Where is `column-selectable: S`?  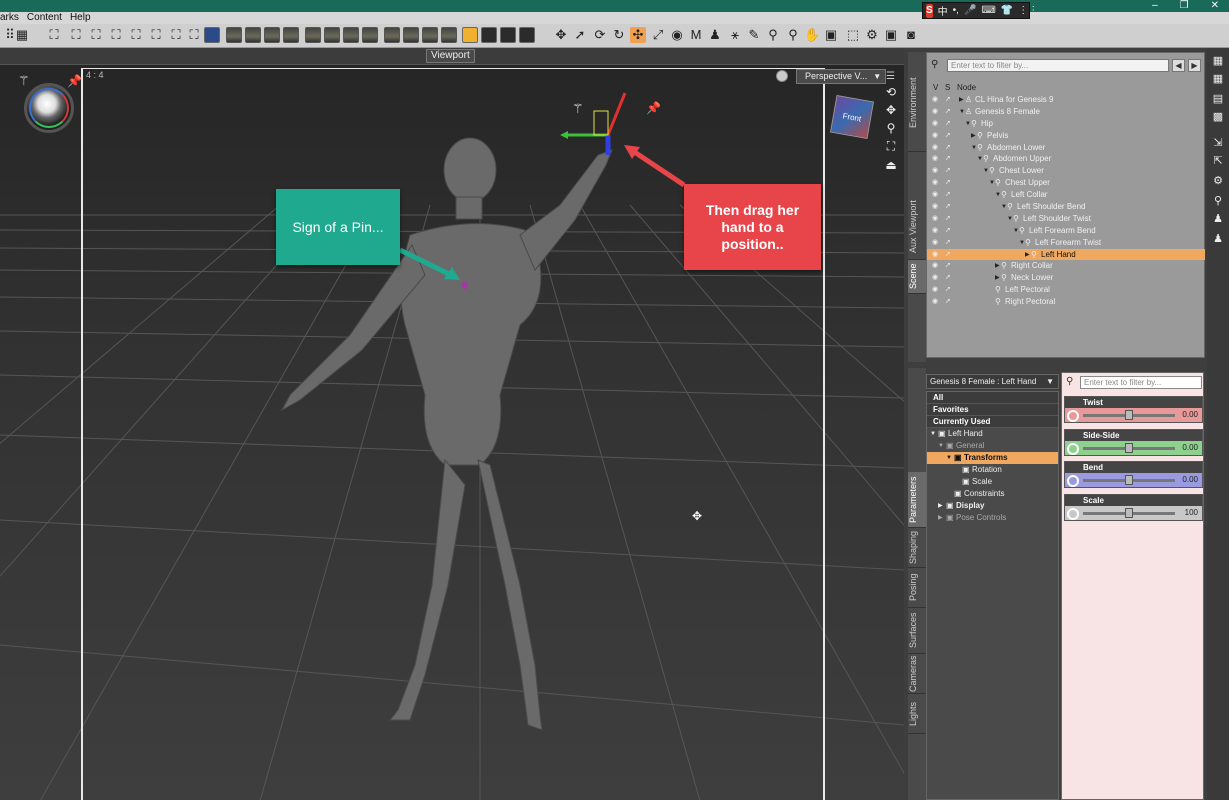
column-selectable: S is located at coordinates (947, 88).